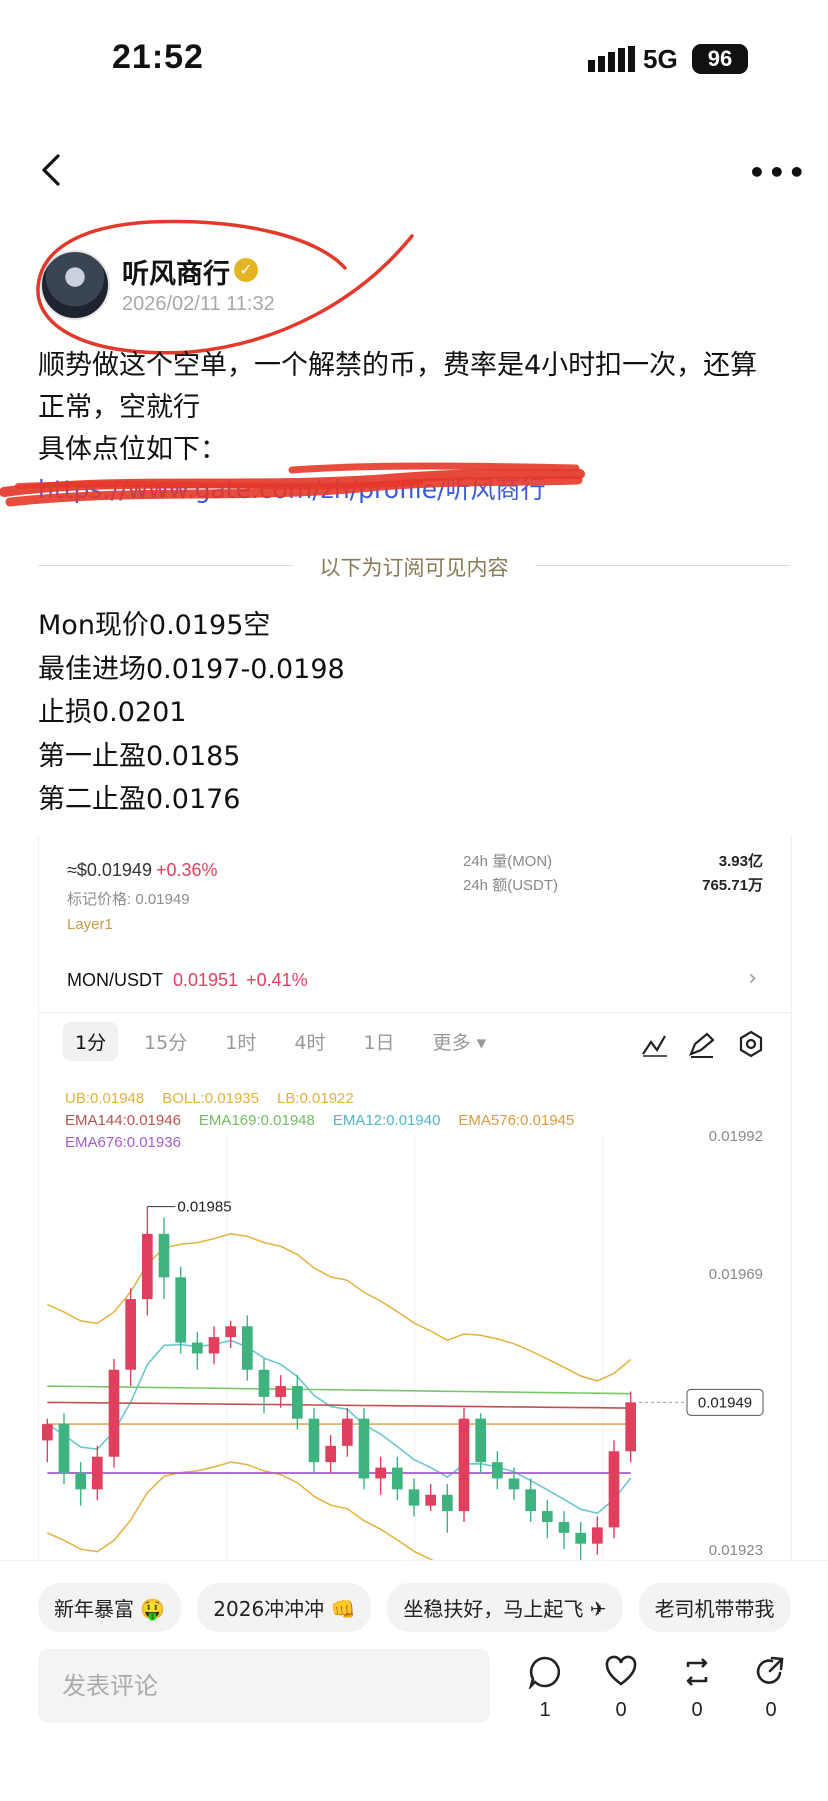 The image size is (828, 1801). What do you see at coordinates (725, 1402) in the screenshot?
I see `current-price-label: 0.01949` at bounding box center [725, 1402].